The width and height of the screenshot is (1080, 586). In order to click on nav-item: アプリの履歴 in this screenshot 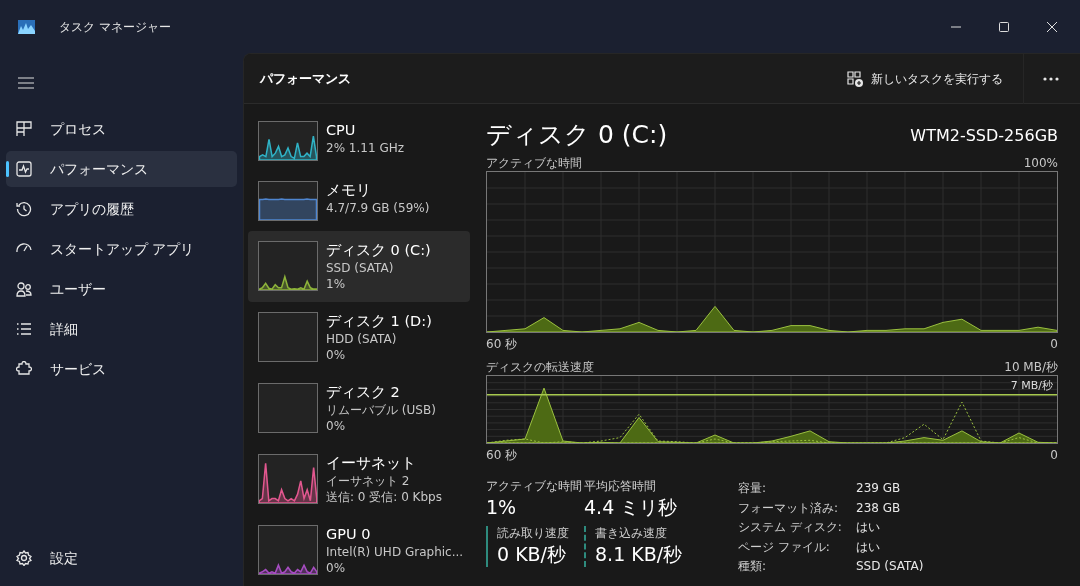, I will do `click(121, 209)`.